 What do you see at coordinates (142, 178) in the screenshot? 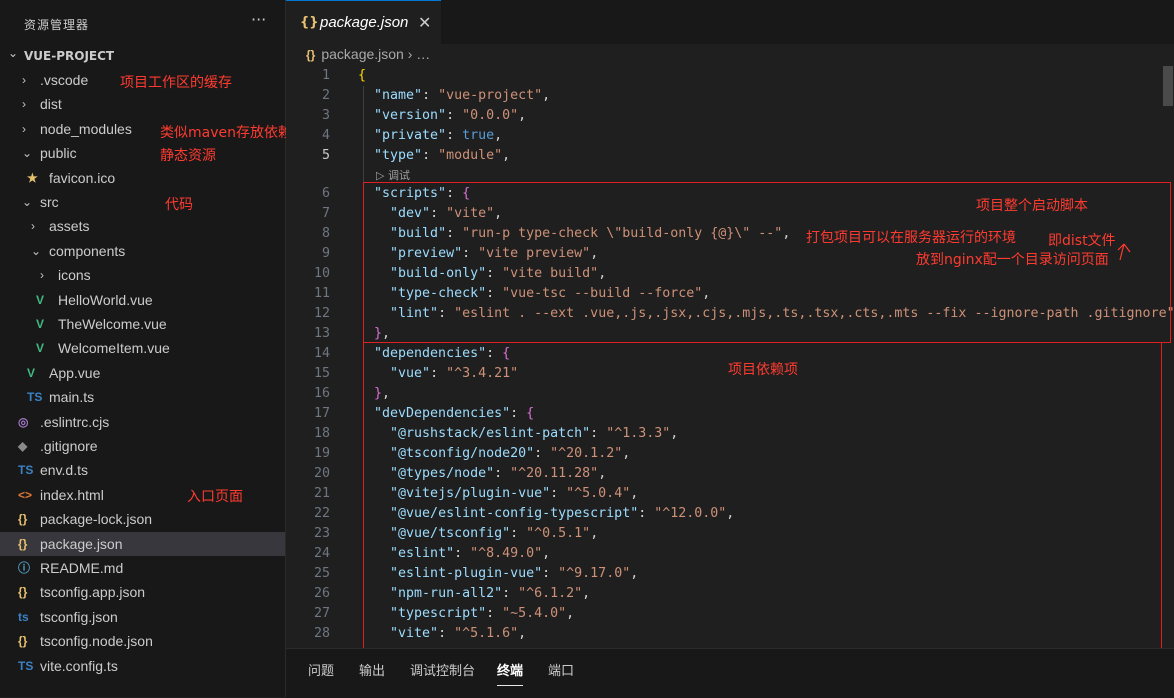
I see `tree-item: ★ favicon.ico` at bounding box center [142, 178].